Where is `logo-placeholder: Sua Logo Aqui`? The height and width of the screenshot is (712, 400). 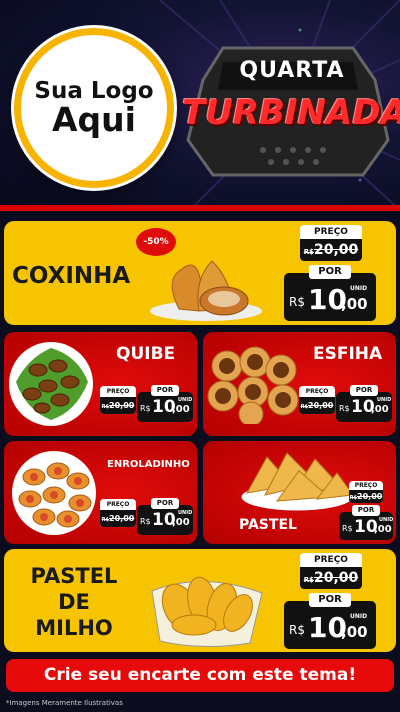
logo-placeholder: Sua Logo Aqui is located at coordinates (94, 108).